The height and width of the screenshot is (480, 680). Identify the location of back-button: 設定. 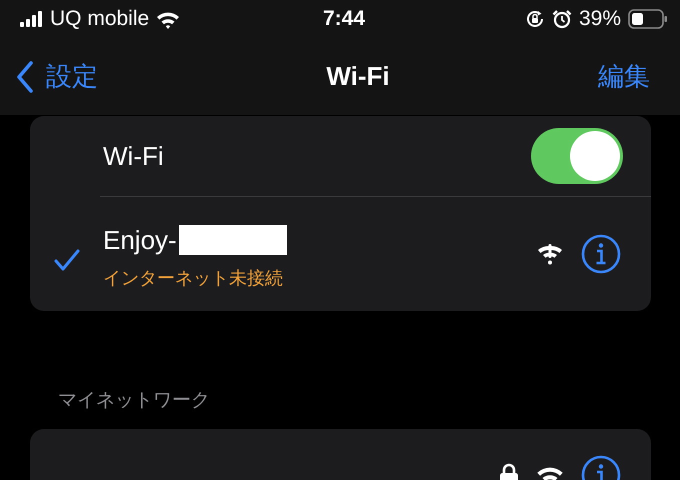
(57, 76).